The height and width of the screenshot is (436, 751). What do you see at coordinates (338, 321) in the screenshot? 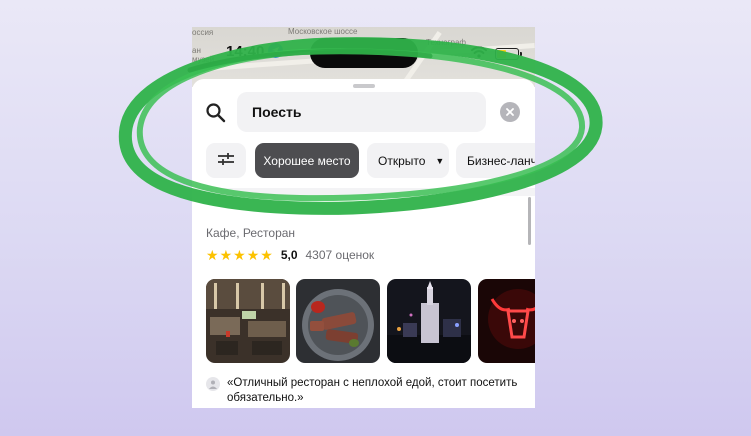
I see `steak-plate-photo` at bounding box center [338, 321].